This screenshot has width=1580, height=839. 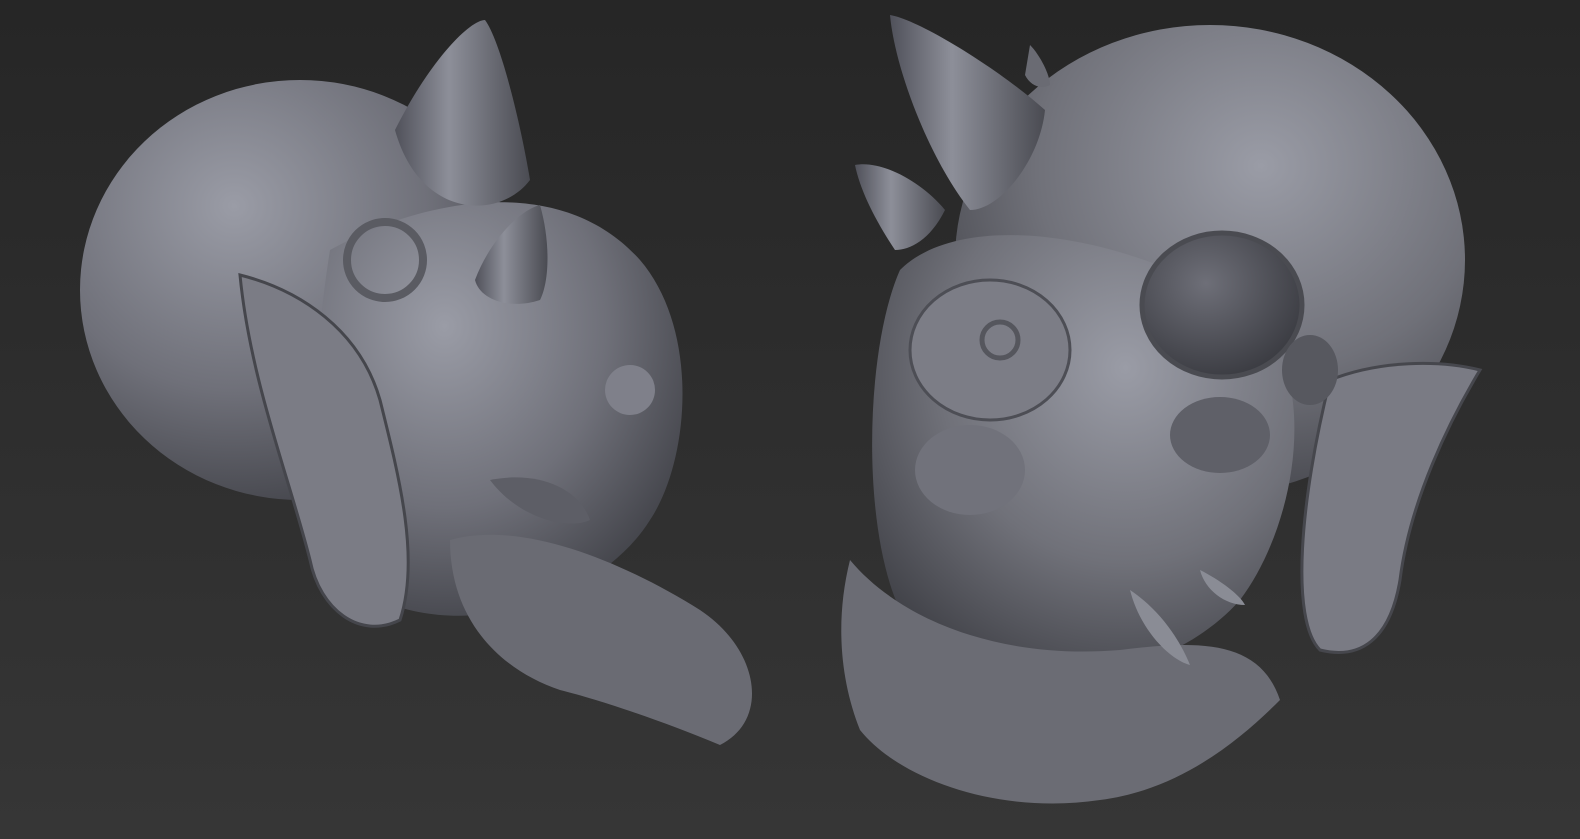 What do you see at coordinates (970, 470) in the screenshot?
I see `nose` at bounding box center [970, 470].